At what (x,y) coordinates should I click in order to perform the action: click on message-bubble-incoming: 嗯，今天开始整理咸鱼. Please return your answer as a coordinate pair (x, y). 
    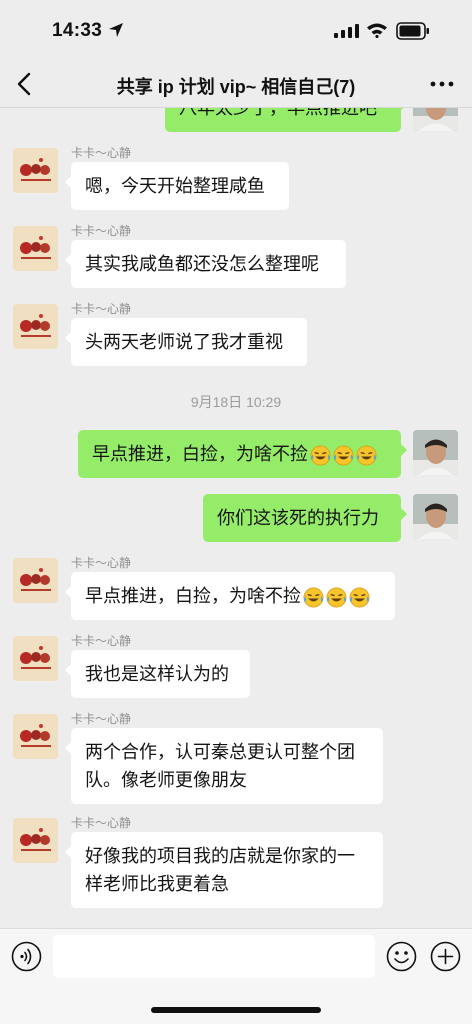
    Looking at the image, I should click on (177, 186).